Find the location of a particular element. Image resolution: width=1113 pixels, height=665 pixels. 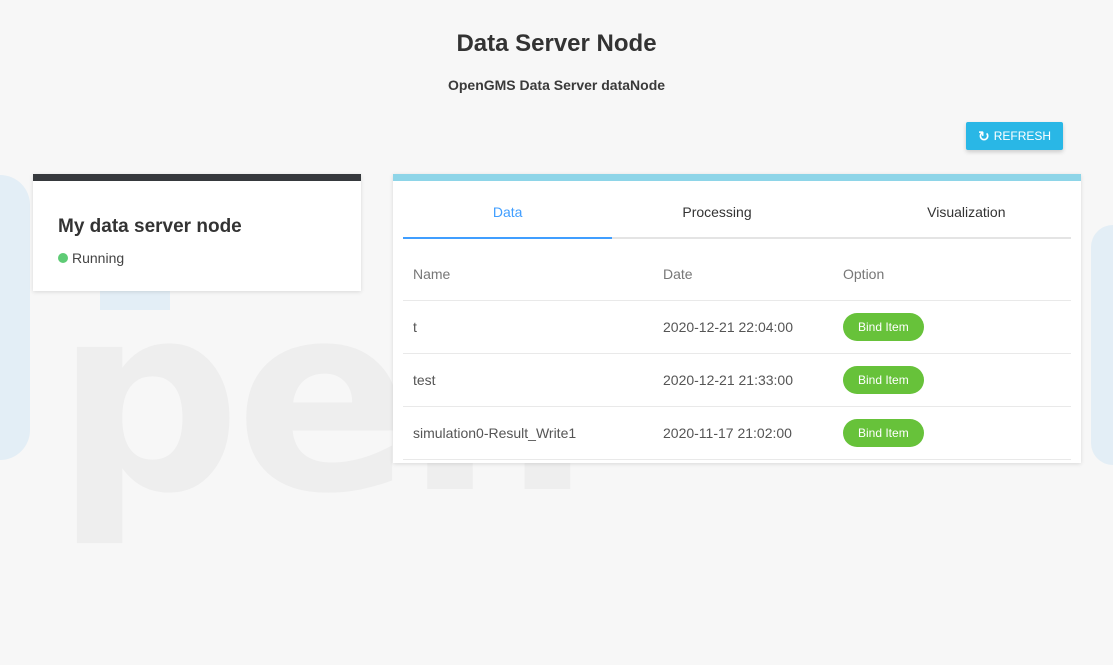

column-header-name: Name is located at coordinates (432, 274).